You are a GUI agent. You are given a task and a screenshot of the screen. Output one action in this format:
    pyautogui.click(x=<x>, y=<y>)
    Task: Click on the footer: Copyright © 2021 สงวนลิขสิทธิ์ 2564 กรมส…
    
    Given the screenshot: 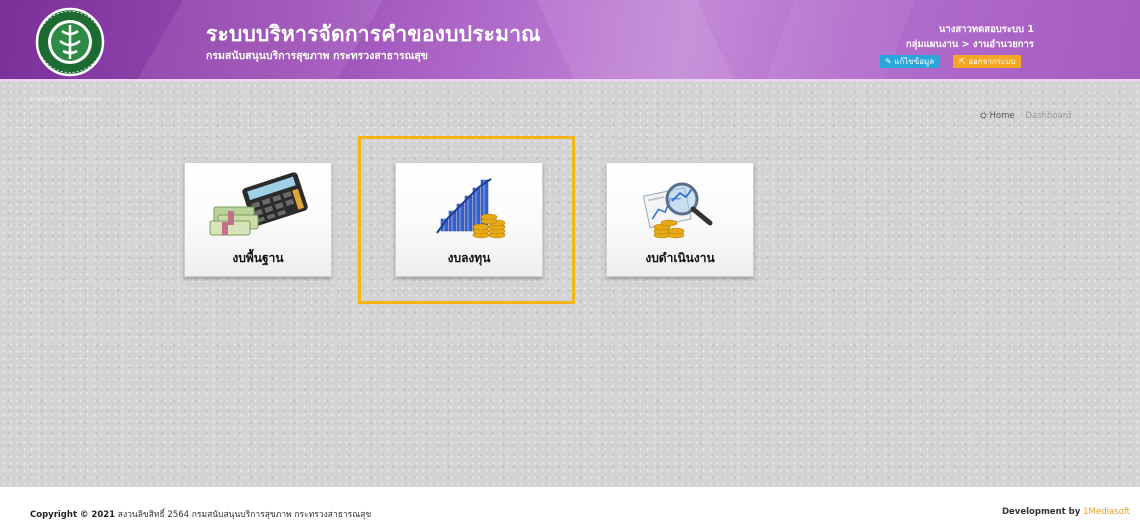 What is the action you would take?
    pyautogui.click(x=570, y=508)
    